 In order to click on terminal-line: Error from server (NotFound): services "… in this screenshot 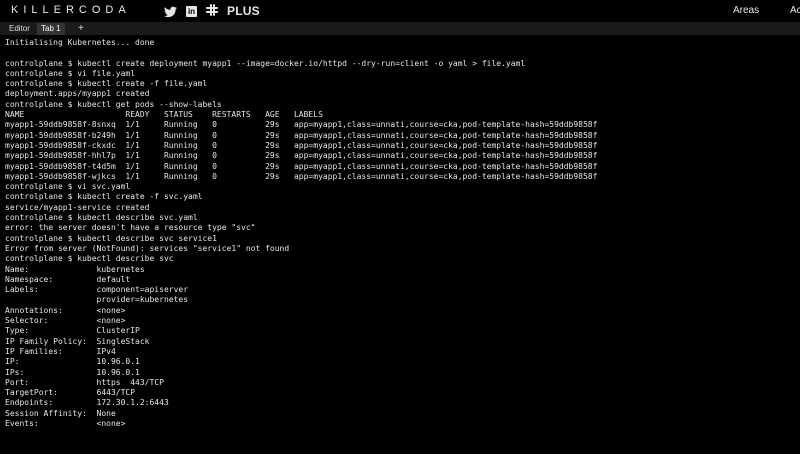, I will do `click(147, 248)`.